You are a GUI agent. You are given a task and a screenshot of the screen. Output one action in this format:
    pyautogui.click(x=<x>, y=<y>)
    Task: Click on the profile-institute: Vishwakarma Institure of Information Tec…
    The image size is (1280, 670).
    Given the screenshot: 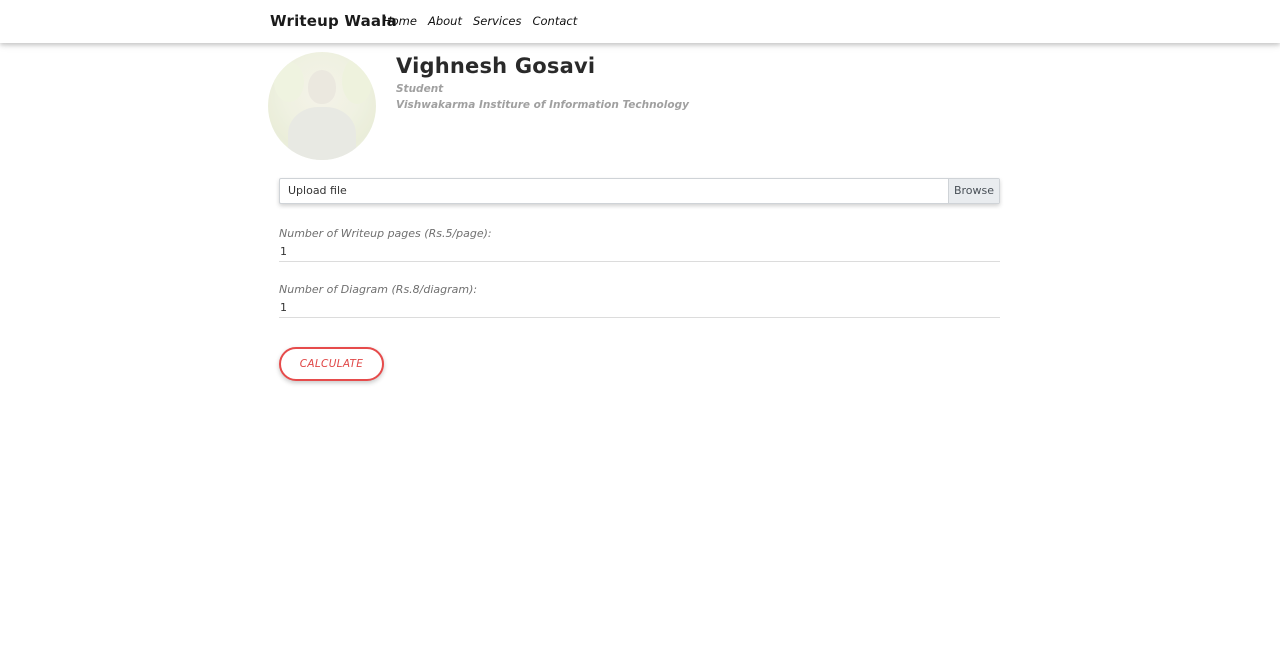 What is the action you would take?
    pyautogui.click(x=542, y=105)
    